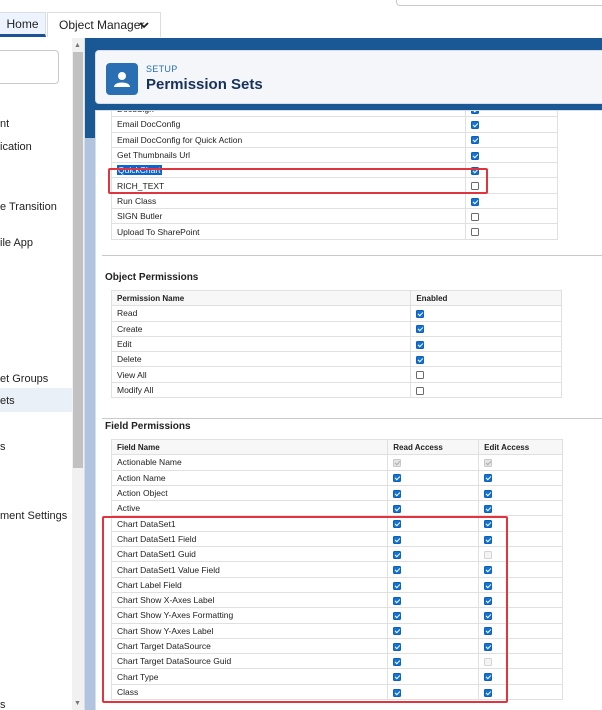 This screenshot has height=710, width=602. What do you see at coordinates (249, 493) in the screenshot?
I see `table-cell: Action Object` at bounding box center [249, 493].